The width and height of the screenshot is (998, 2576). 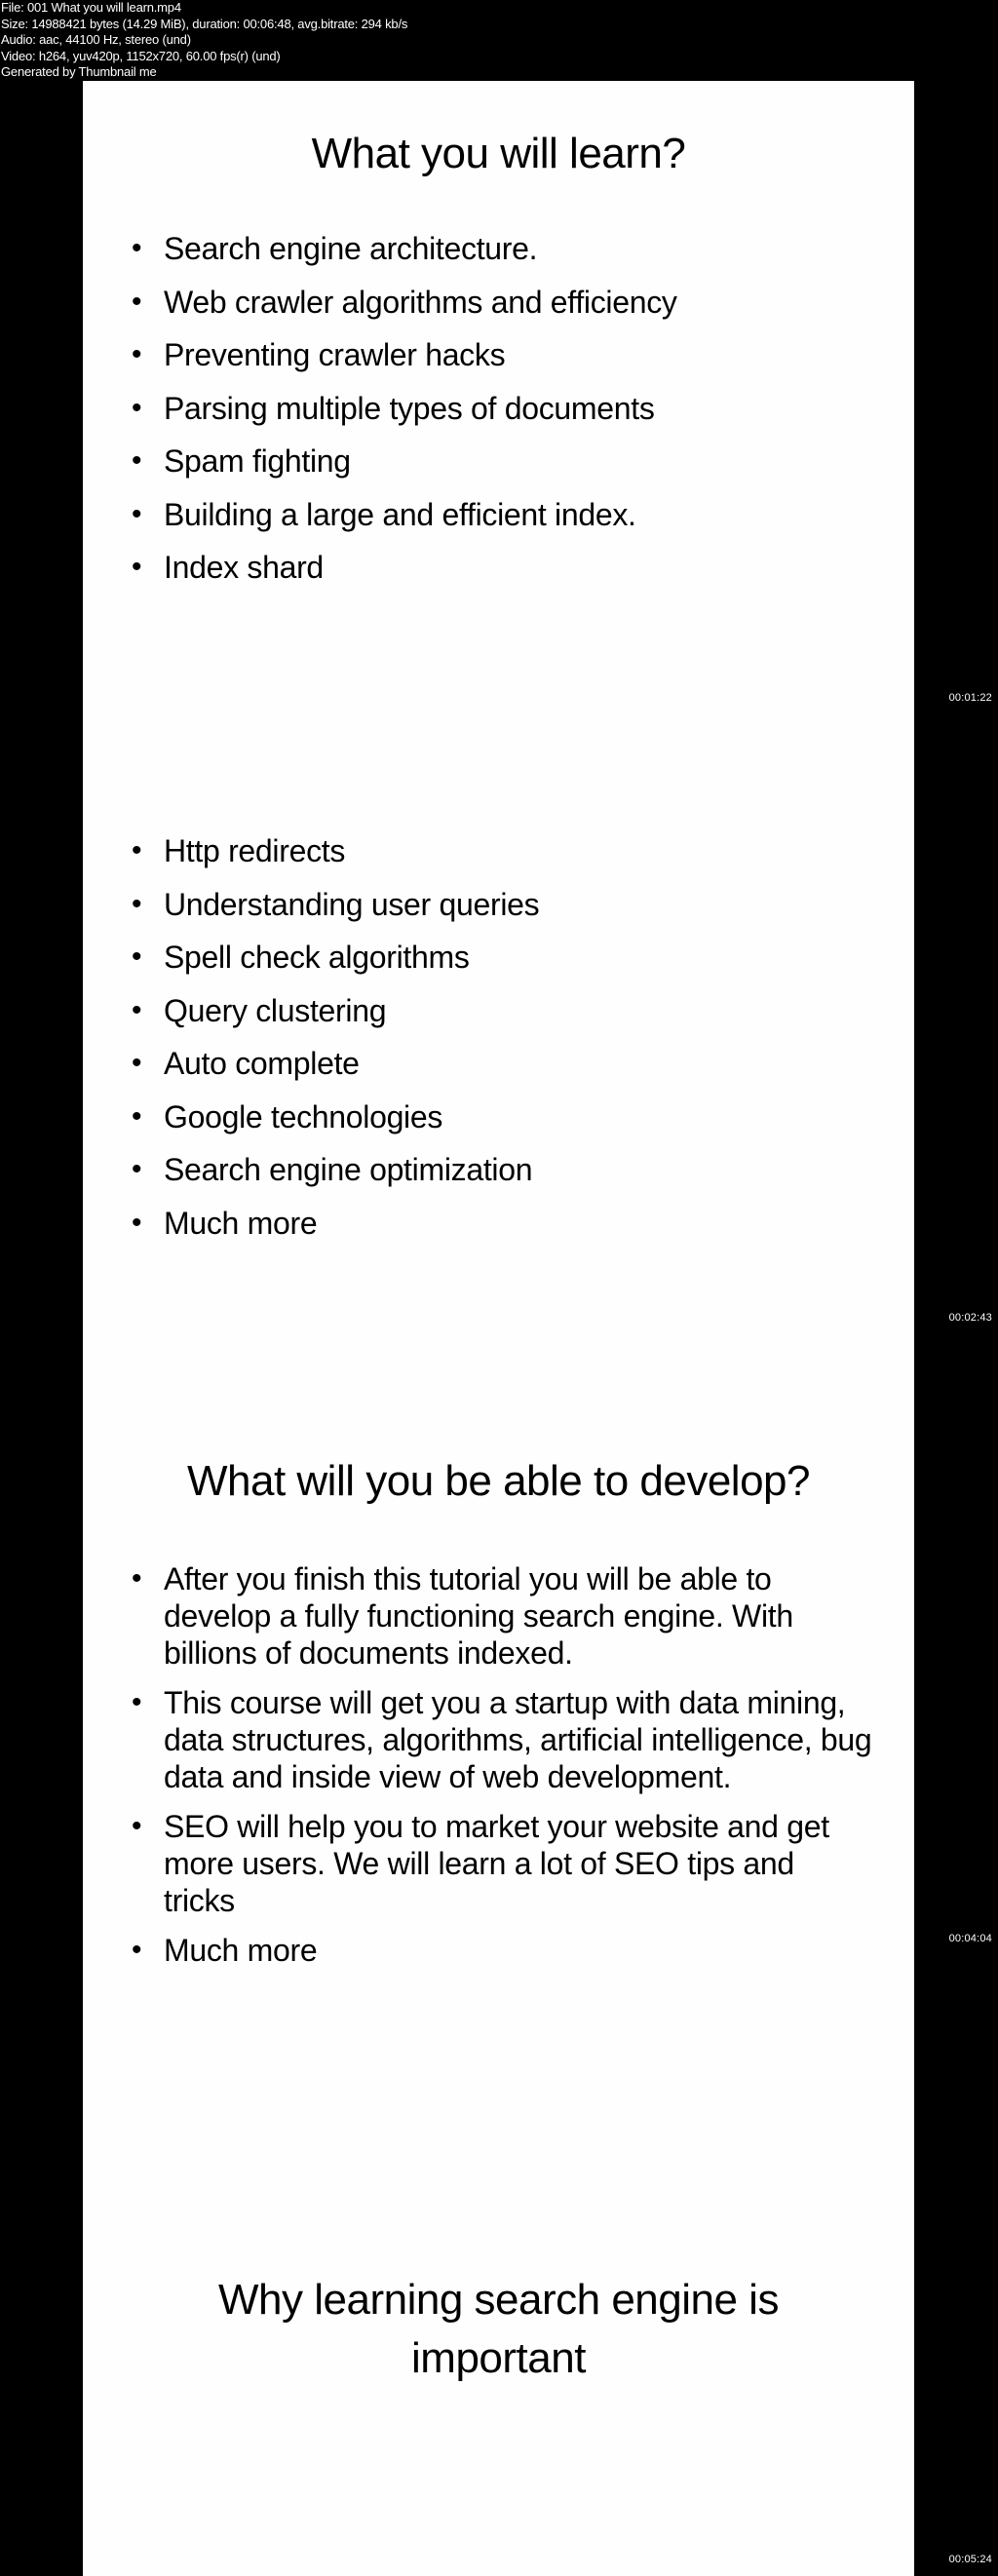 What do you see at coordinates (498, 2329) in the screenshot?
I see `slide-title: Why learning search engine is important` at bounding box center [498, 2329].